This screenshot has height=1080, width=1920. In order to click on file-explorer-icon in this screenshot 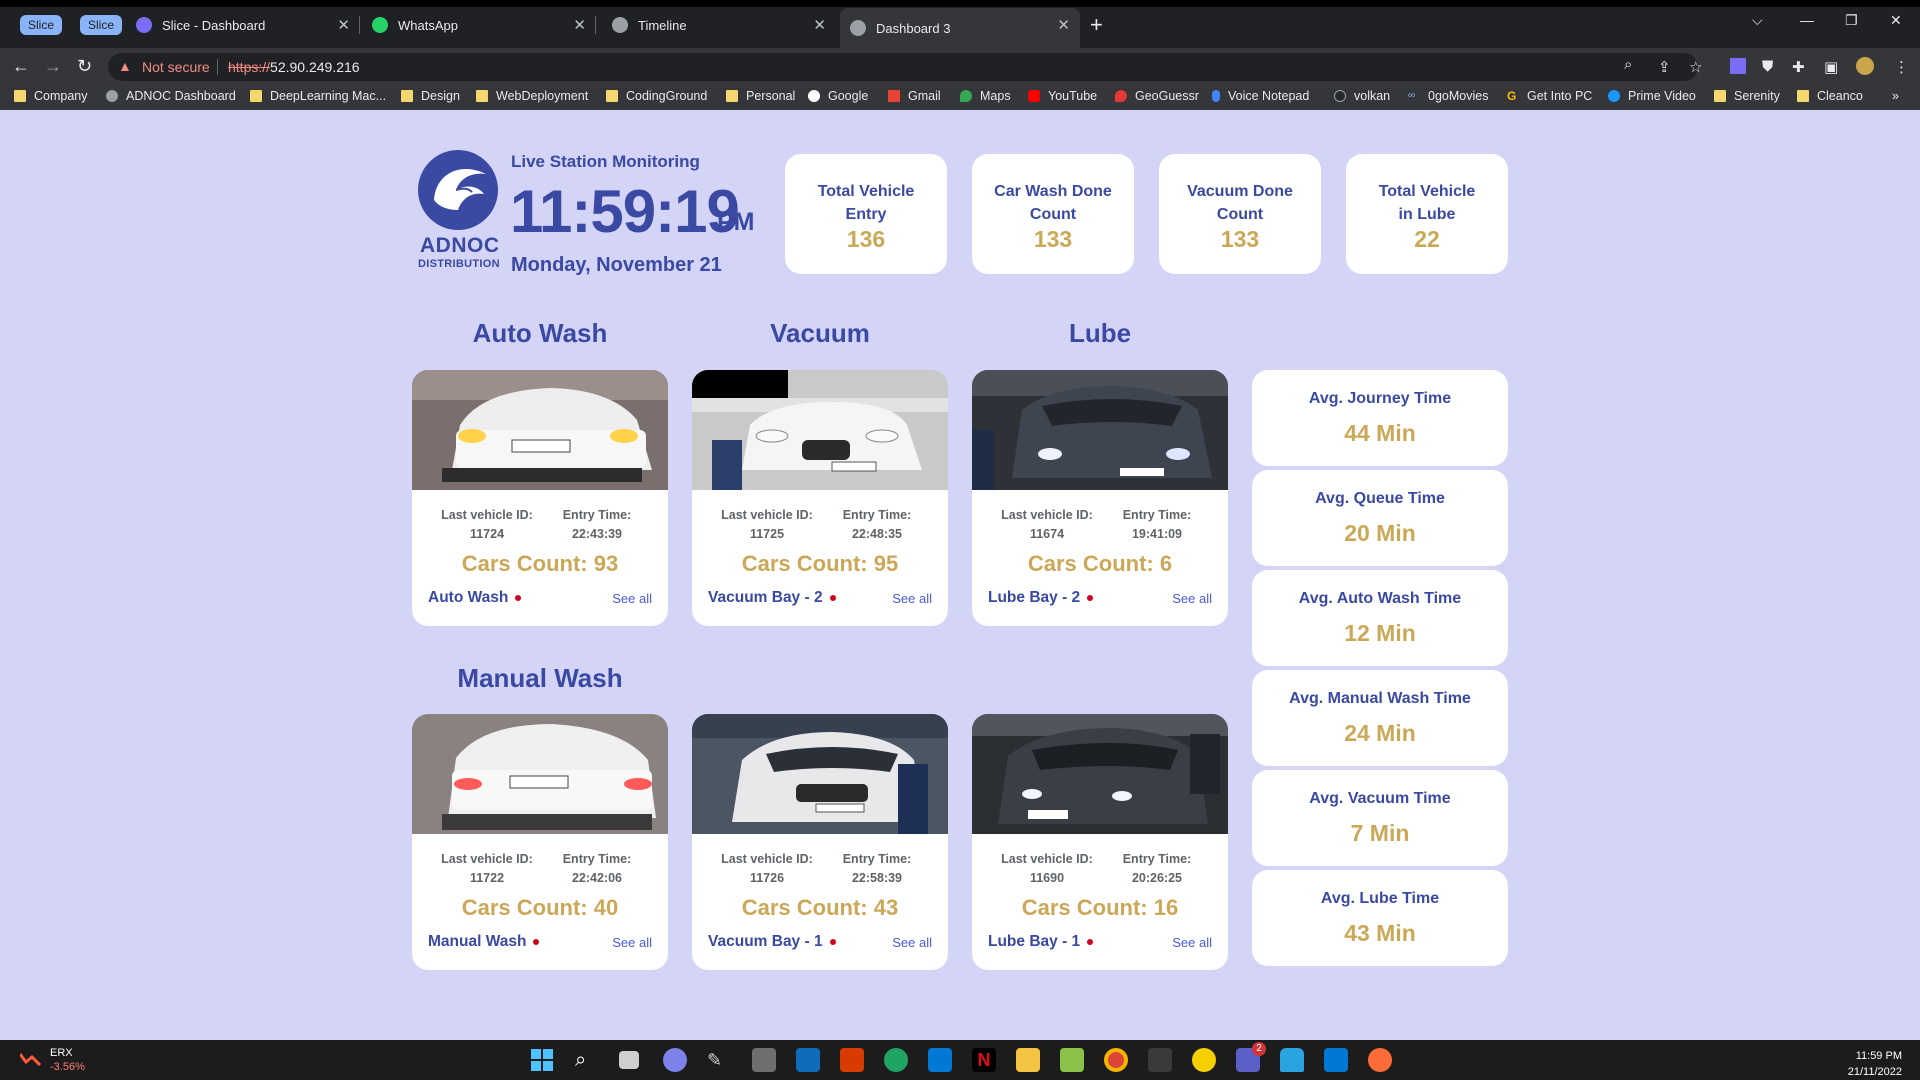, I will do `click(1028, 1060)`.